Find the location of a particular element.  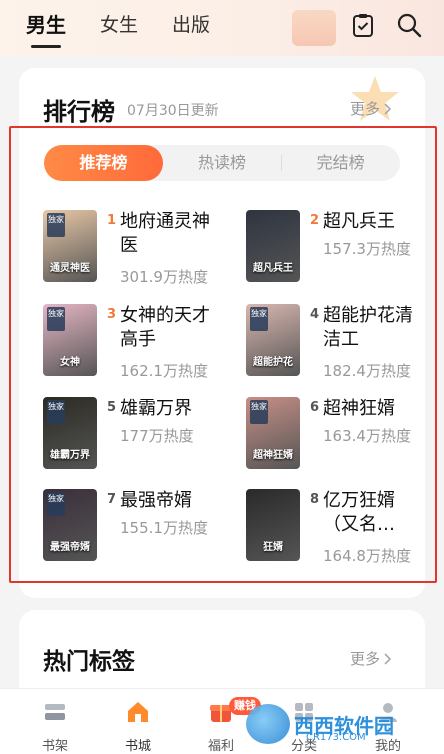

book-cover: 独家女神 is located at coordinates (70, 340).